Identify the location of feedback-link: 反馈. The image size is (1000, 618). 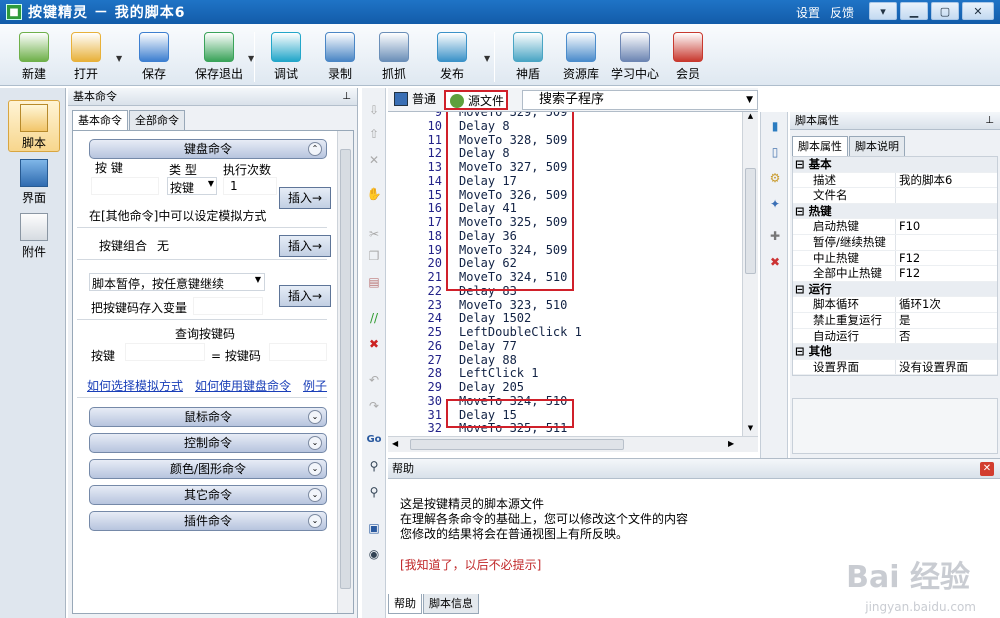
(842, 12).